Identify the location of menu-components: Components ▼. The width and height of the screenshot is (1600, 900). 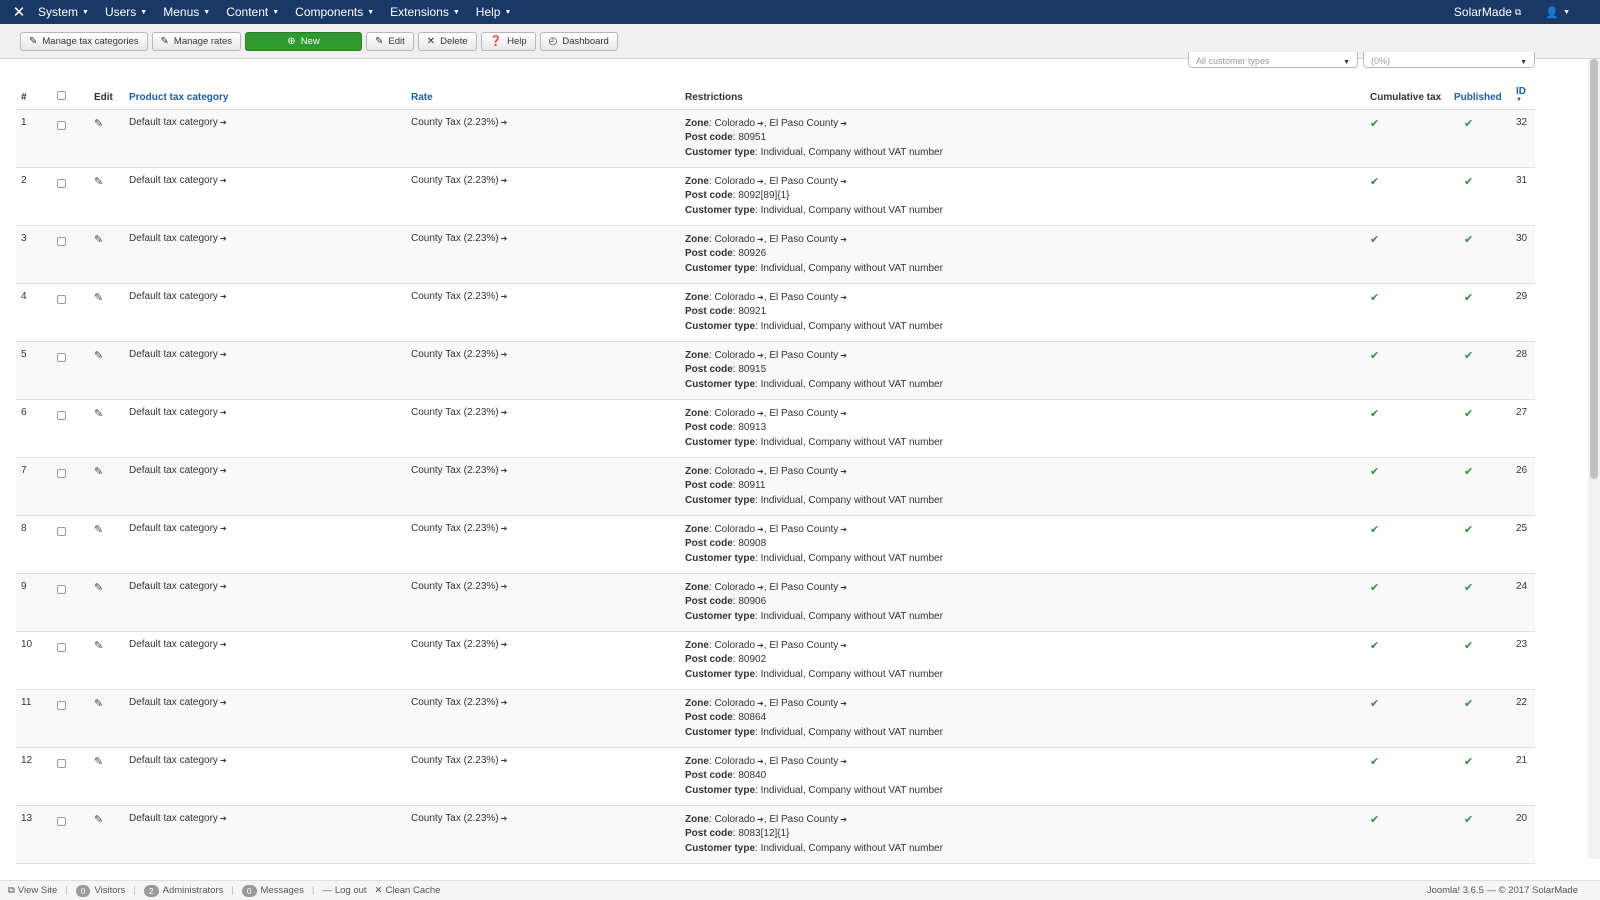
(334, 12).